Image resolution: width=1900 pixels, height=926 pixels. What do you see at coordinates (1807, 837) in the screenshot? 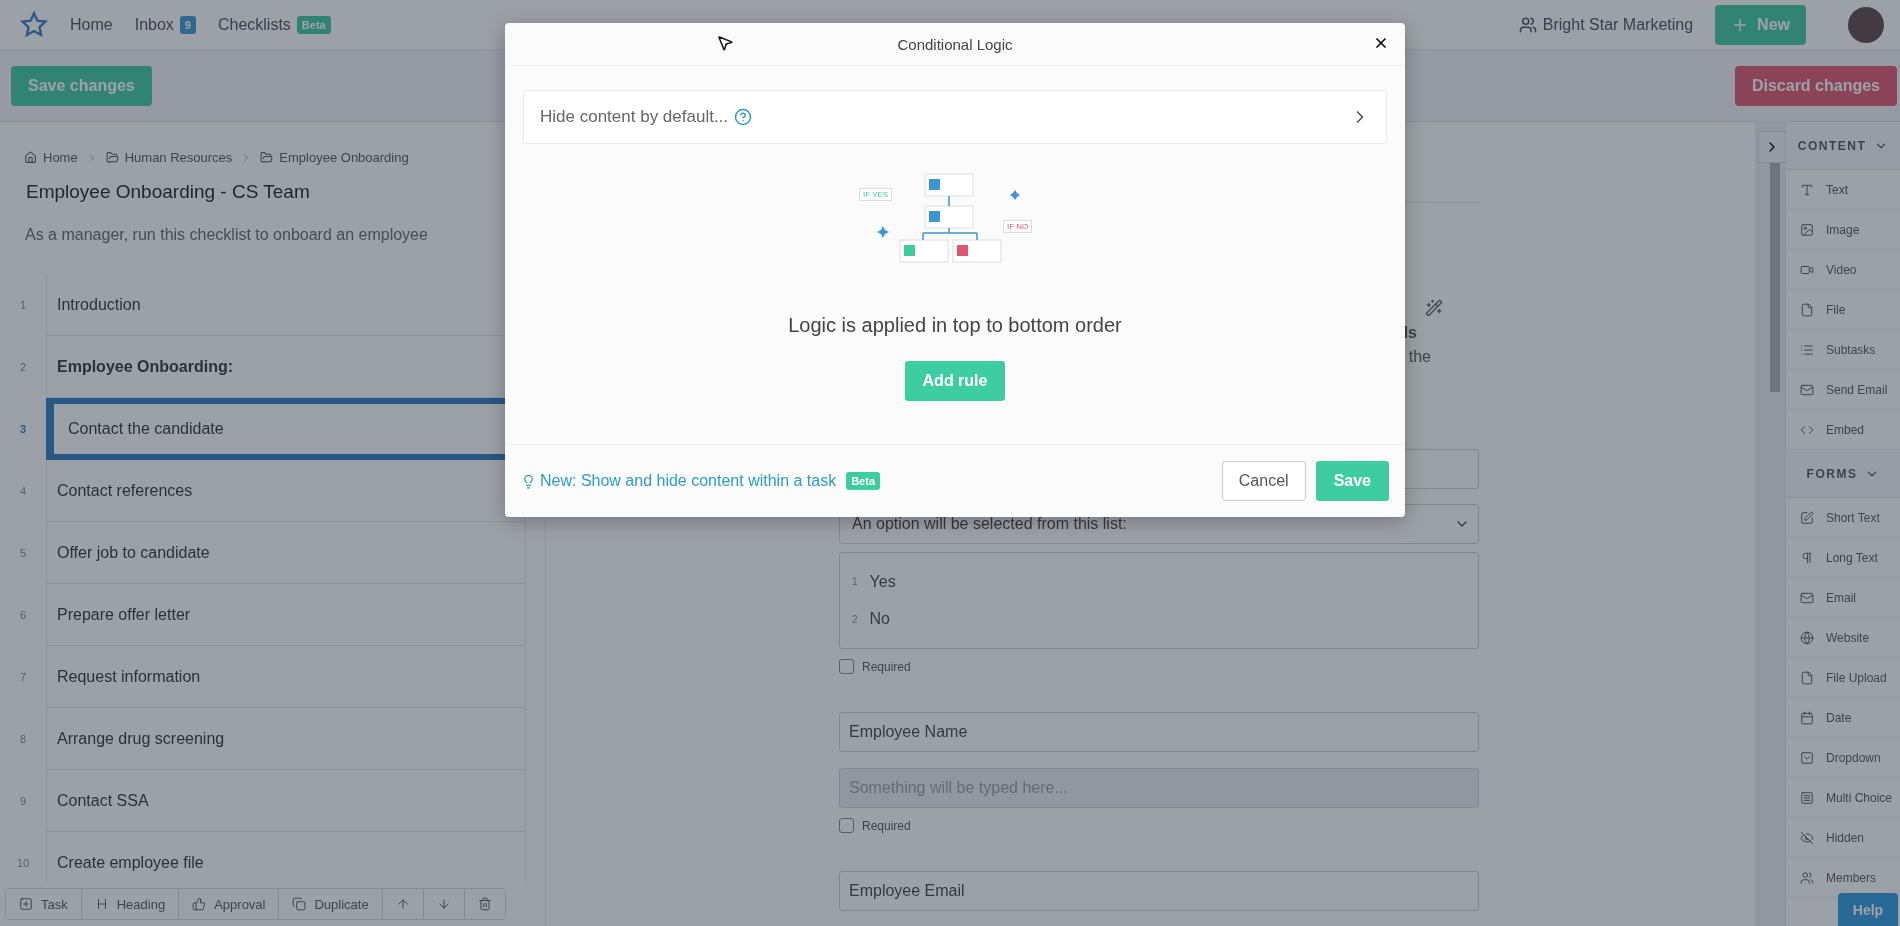
I see `eye-off-icon` at bounding box center [1807, 837].